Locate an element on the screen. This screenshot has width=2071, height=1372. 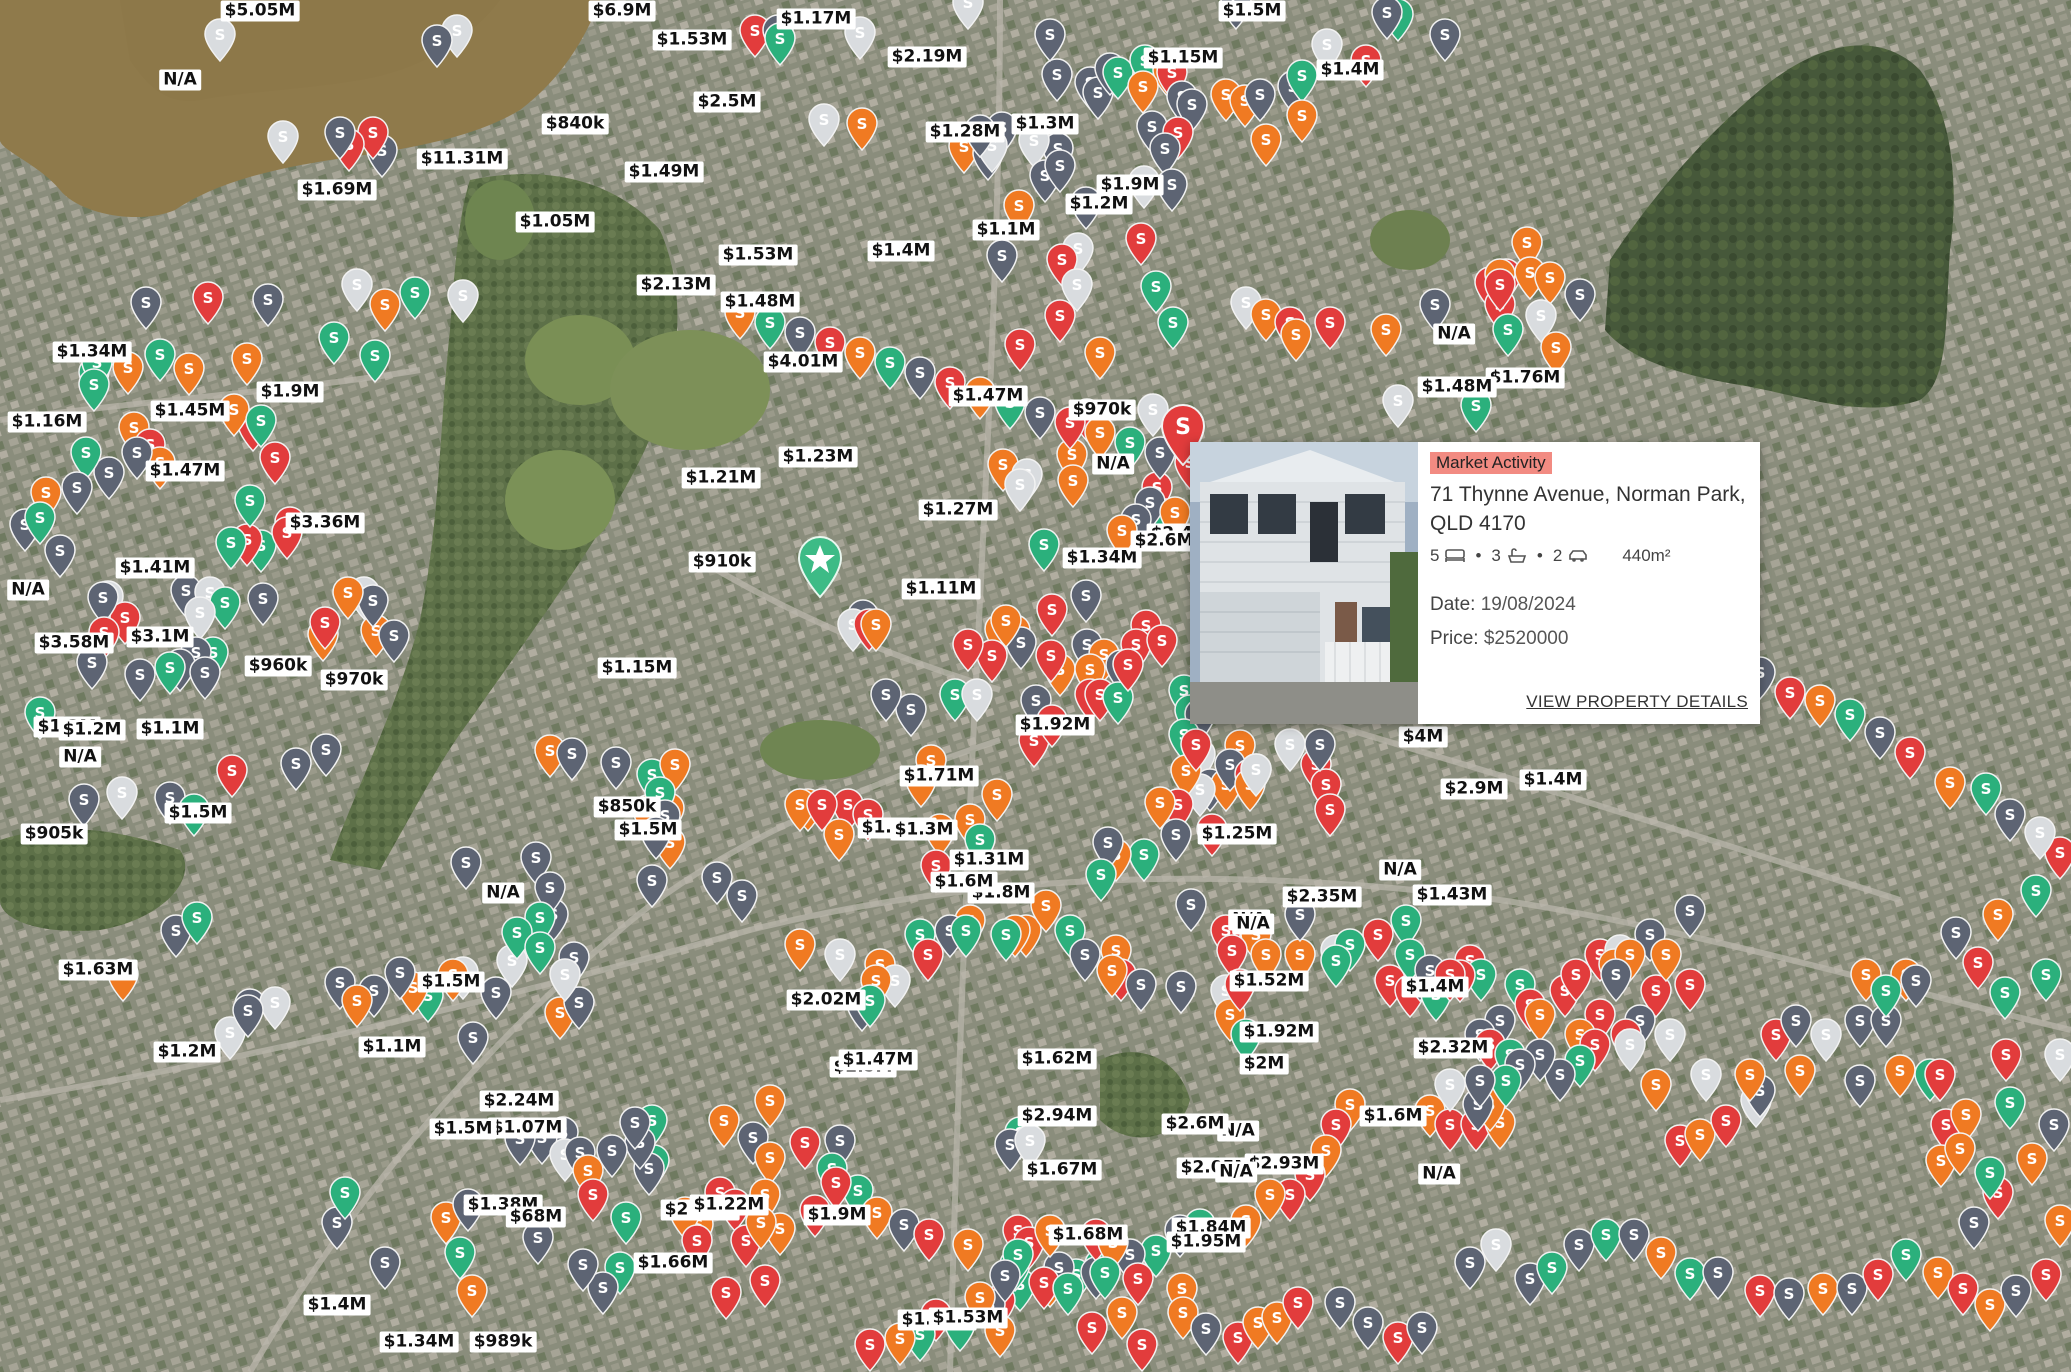
price-label: $970k is located at coordinates (1102, 410).